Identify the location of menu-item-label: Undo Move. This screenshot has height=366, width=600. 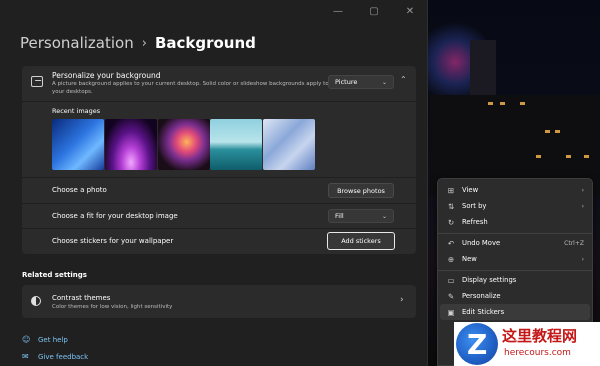
(481, 243).